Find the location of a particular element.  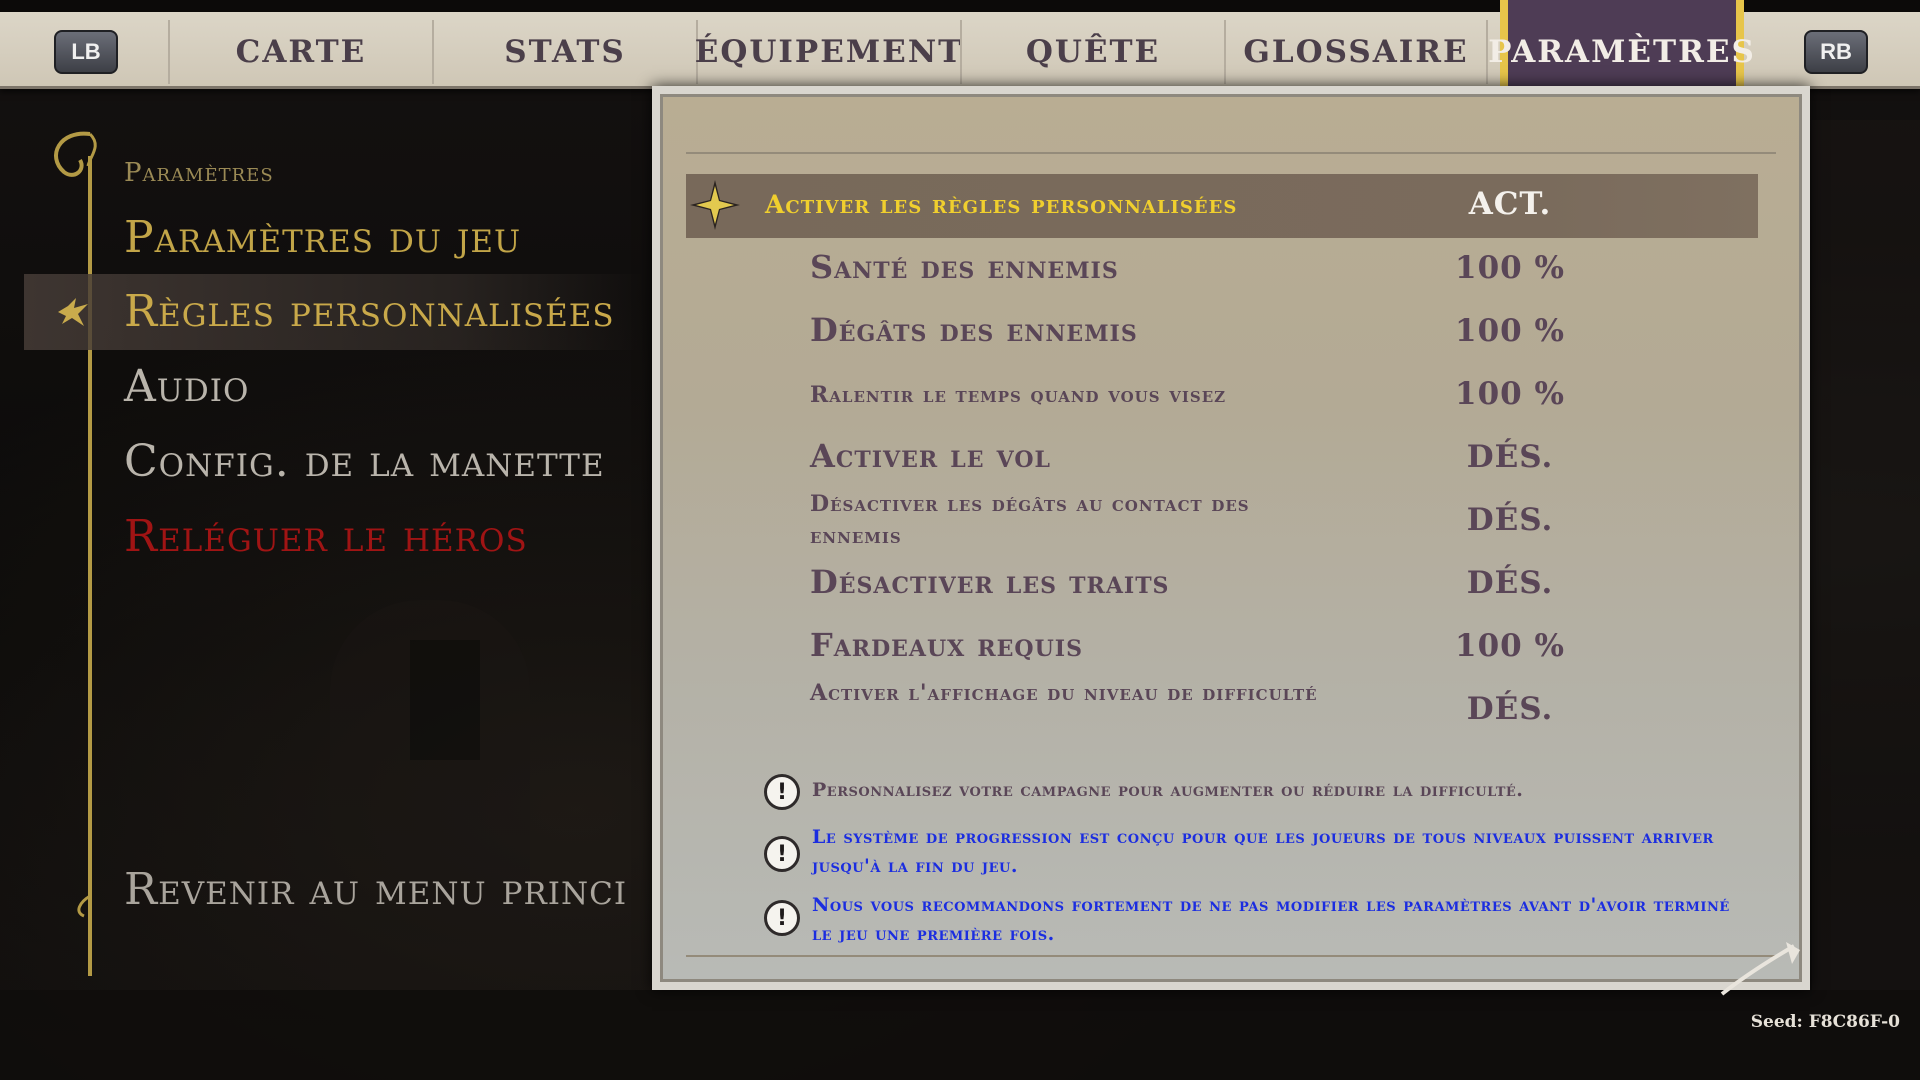

sidebar-item-label: Règles personnalisées is located at coordinates (369, 311).